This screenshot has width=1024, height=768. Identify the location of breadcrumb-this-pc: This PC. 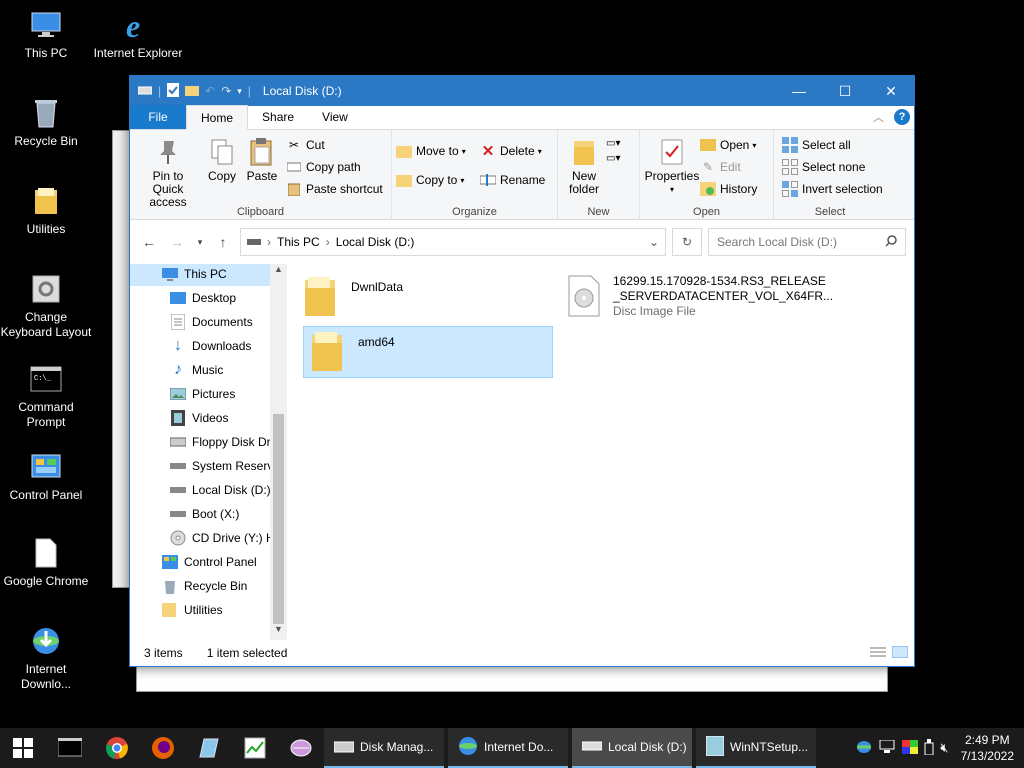
(298, 242).